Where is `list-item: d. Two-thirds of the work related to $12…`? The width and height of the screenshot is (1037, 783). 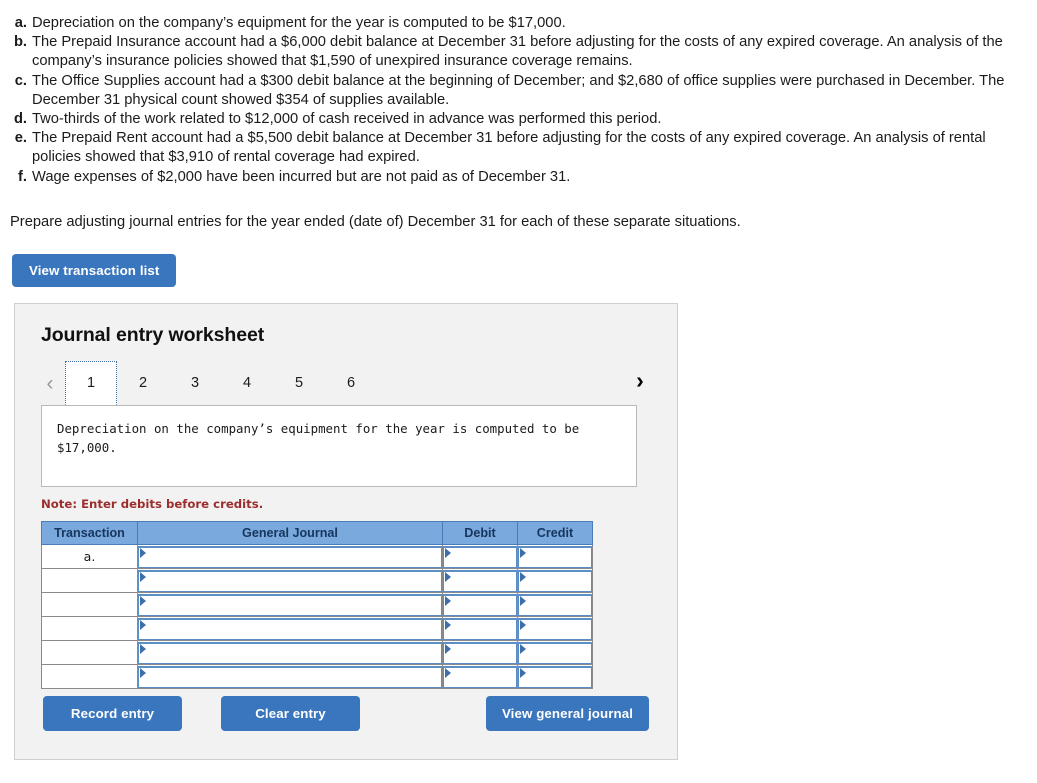
list-item: d. Two-thirds of the work related to $12… is located at coordinates (518, 119).